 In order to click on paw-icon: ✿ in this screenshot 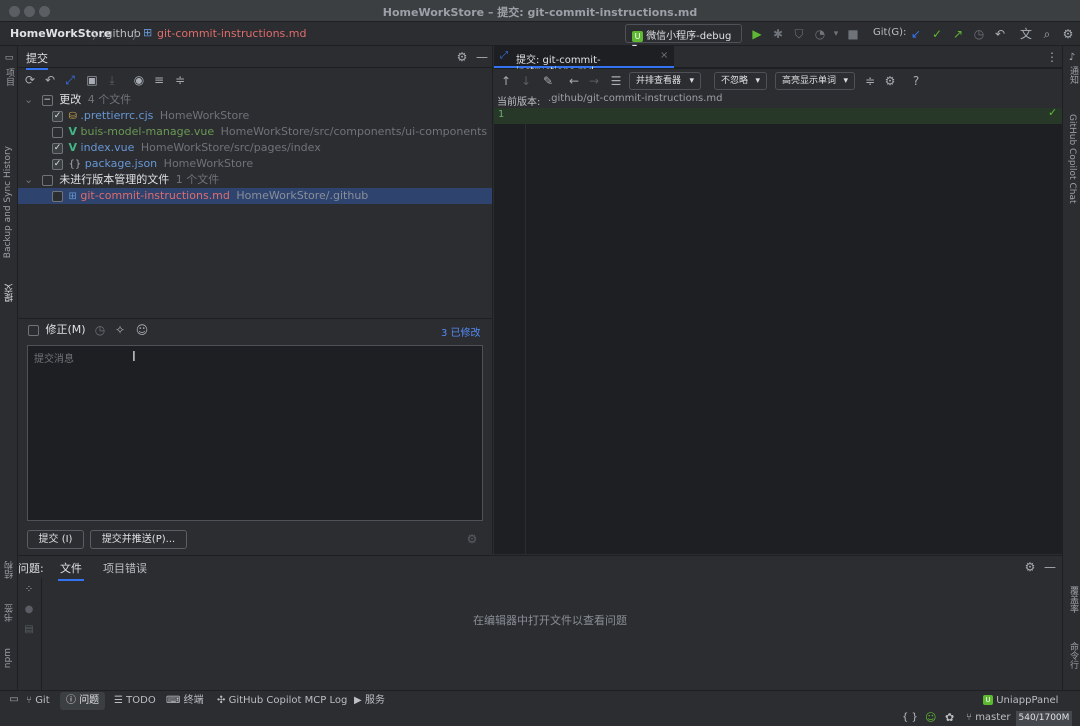, I will do `click(949, 717)`.